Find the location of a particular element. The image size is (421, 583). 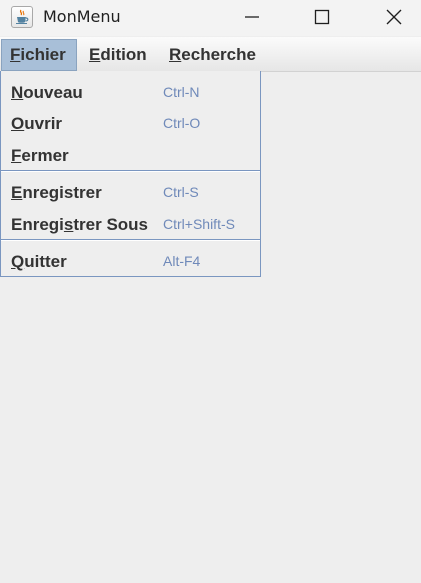

menu-mnemonic: R is located at coordinates (175, 54).